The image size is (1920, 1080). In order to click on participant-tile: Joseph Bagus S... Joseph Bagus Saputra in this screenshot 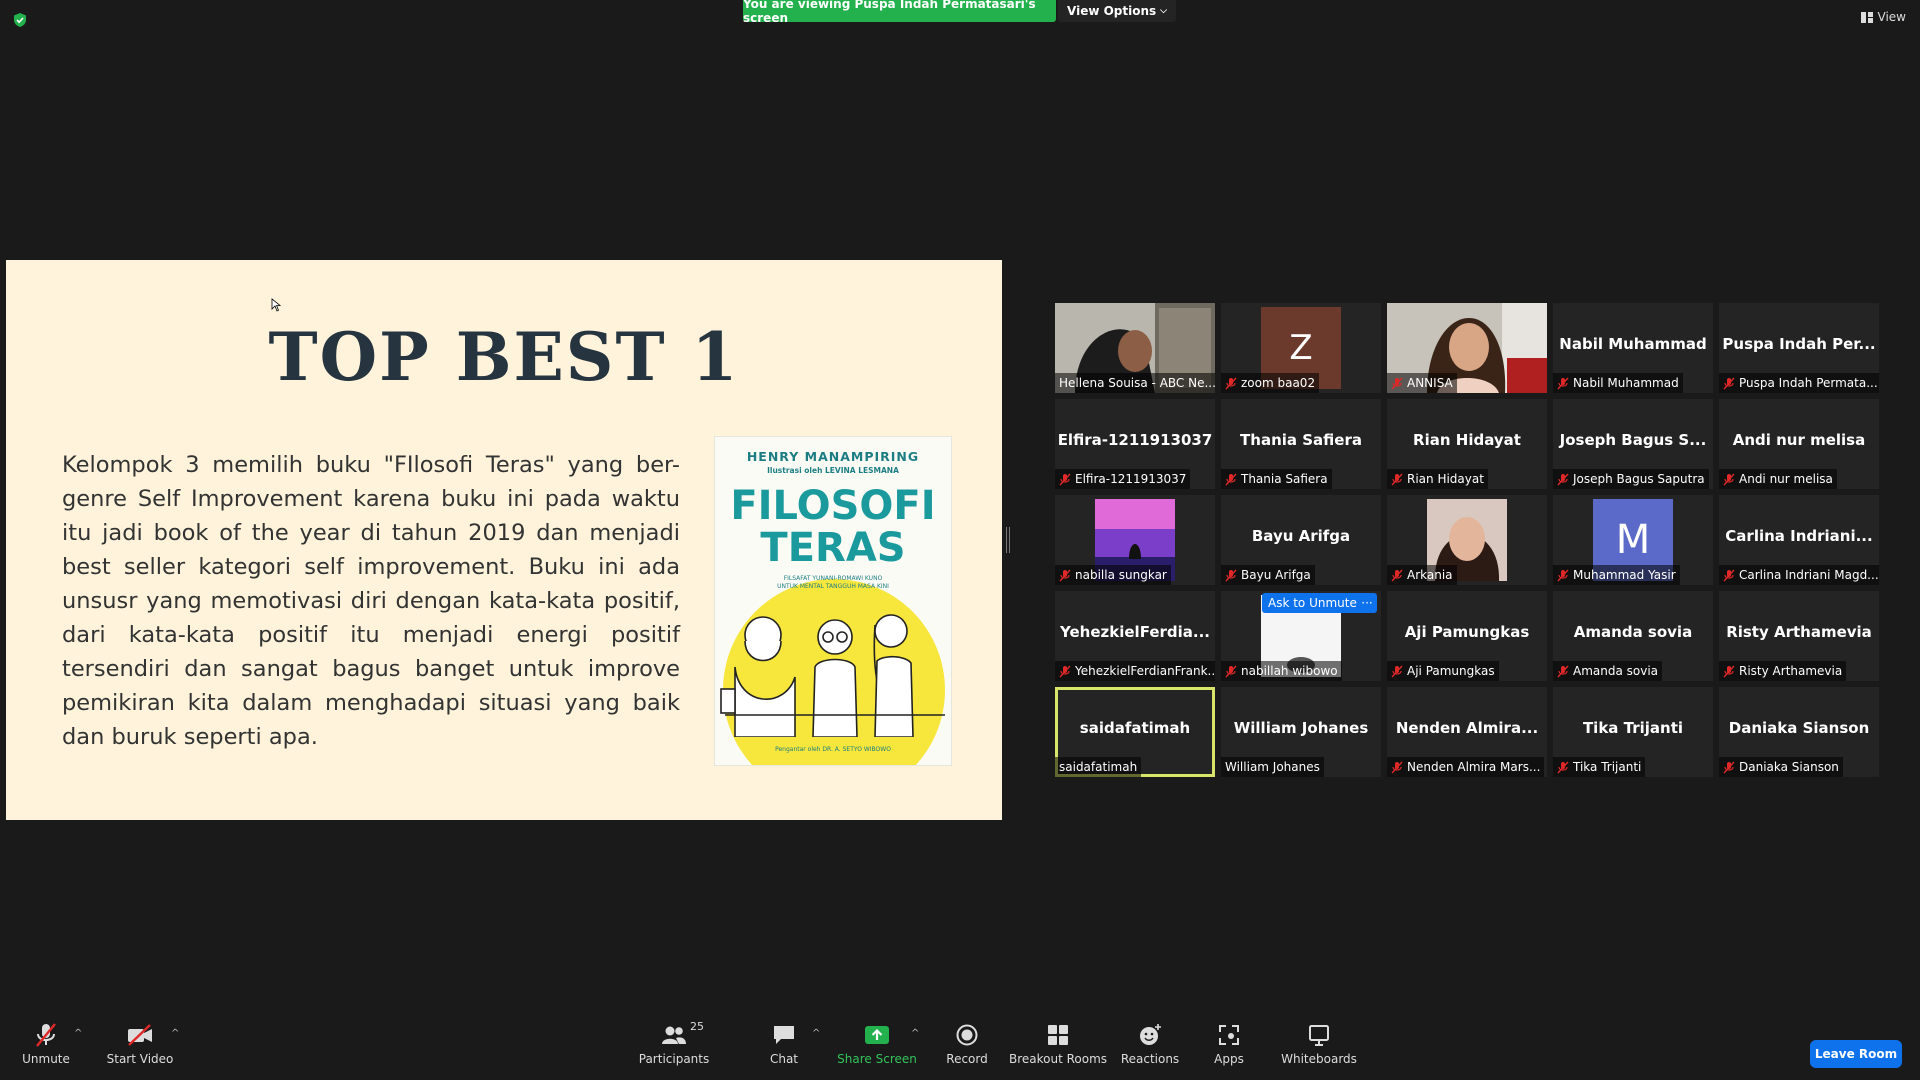, I will do `click(1633, 444)`.